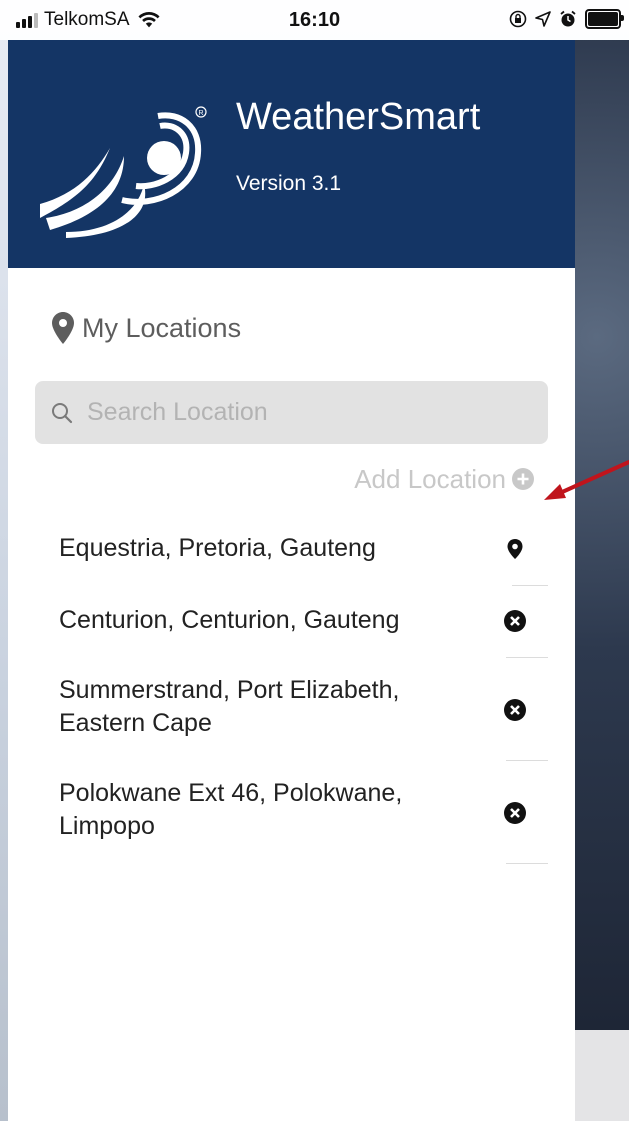  Describe the element at coordinates (123, 172) in the screenshot. I see `weathersmart-logo-icon: R` at that location.